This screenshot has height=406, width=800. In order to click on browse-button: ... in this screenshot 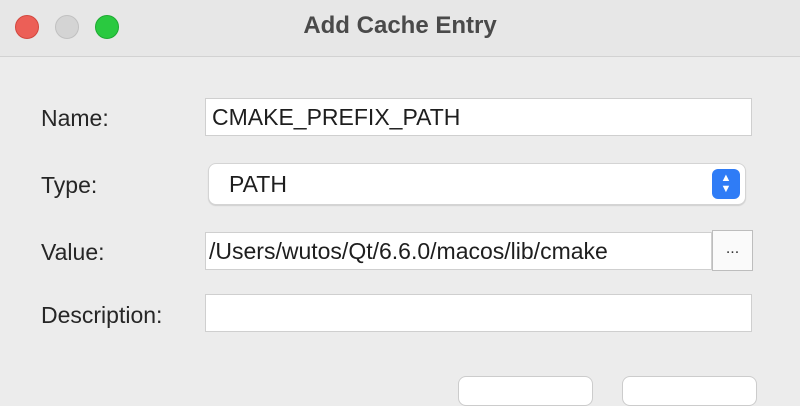, I will do `click(732, 250)`.